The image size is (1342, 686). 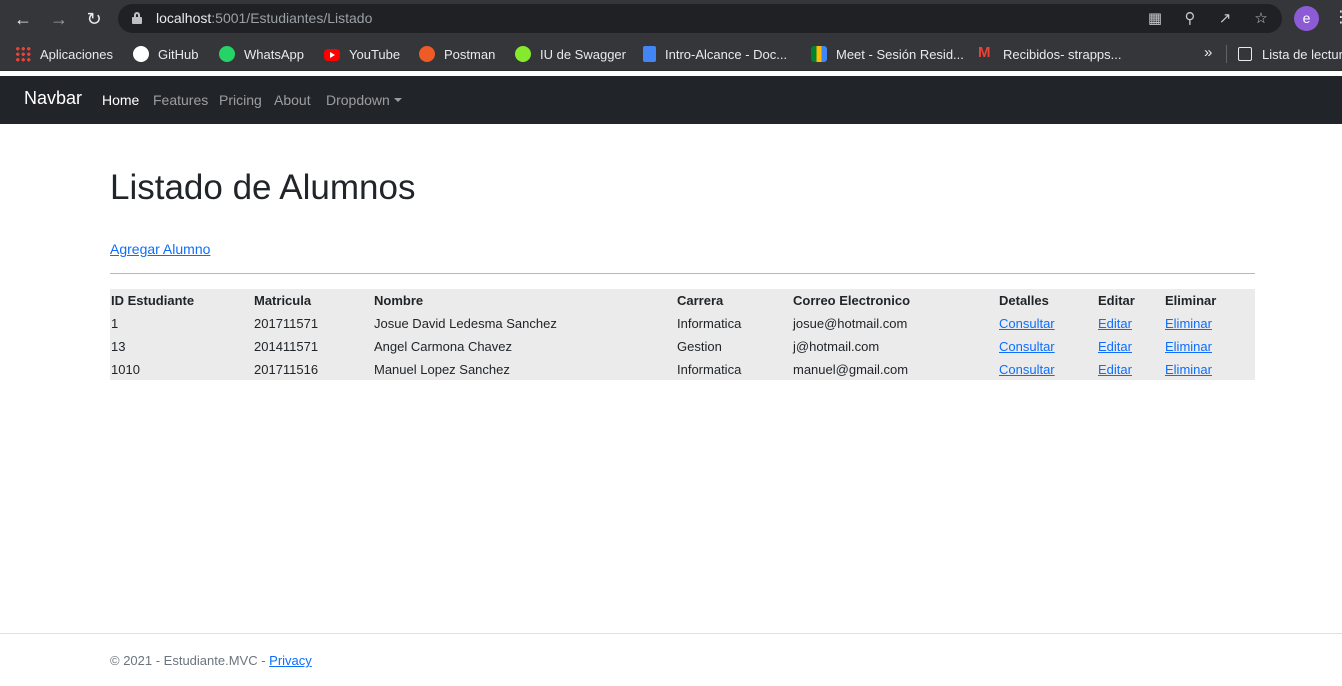 I want to click on cell-matricula: 201411571, so click(x=286, y=346).